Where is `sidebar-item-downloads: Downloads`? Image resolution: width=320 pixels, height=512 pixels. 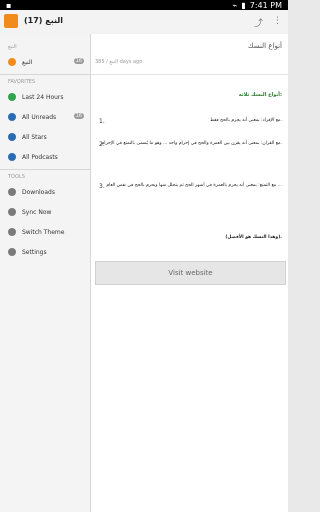 sidebar-item-downloads: Downloads is located at coordinates (45, 192).